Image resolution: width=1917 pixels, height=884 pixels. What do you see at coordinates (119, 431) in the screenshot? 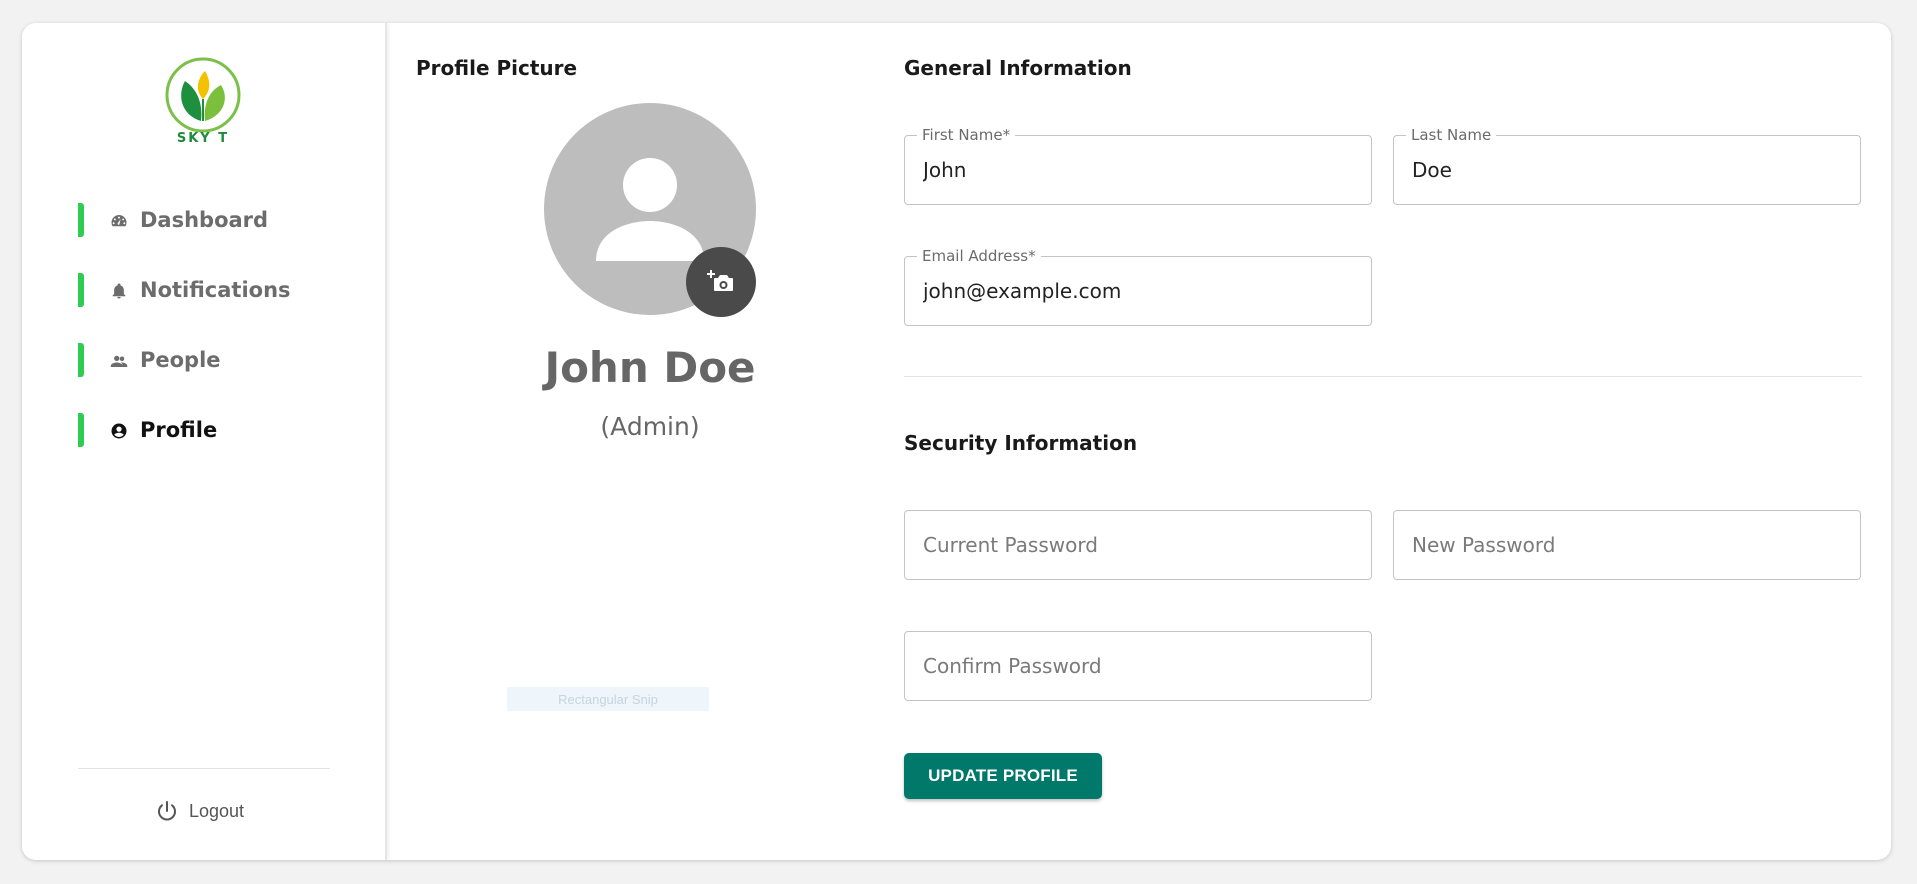
I see `account-circle-icon` at bounding box center [119, 431].